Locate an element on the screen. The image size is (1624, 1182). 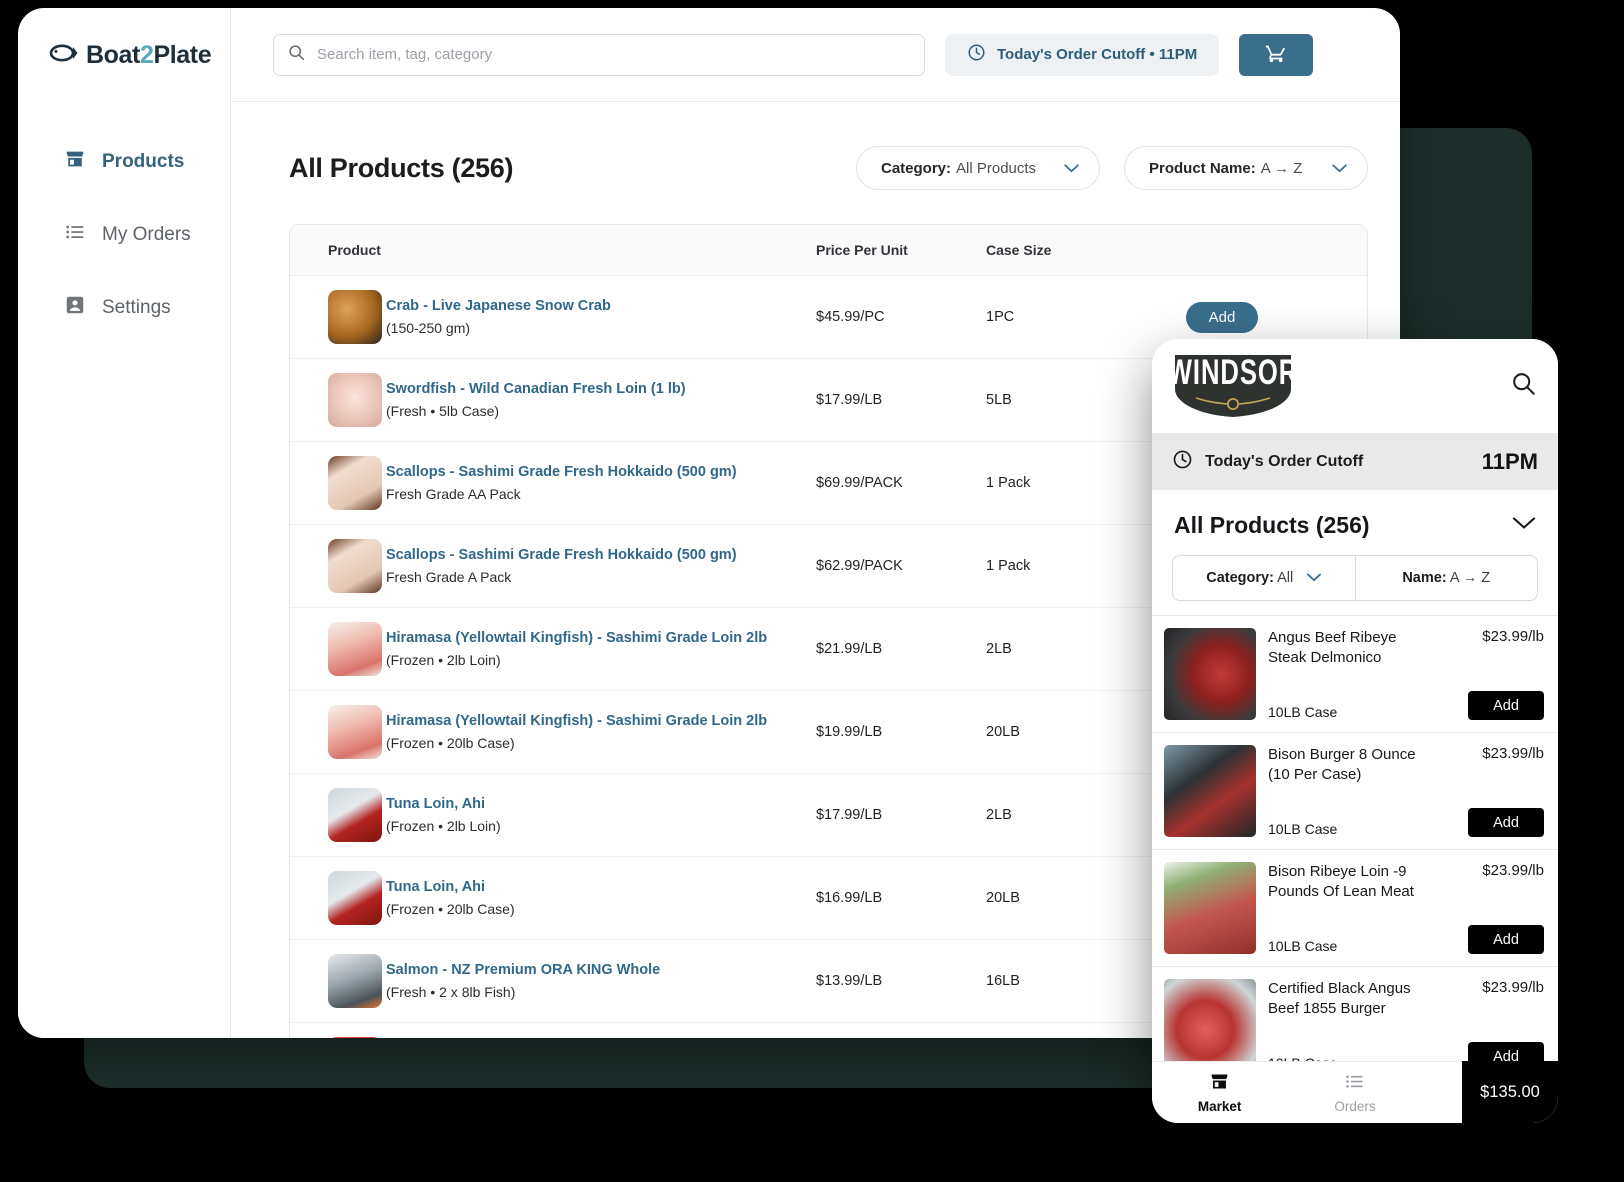
product-name-sort-filter: Product Name: A → Z is located at coordinates (1246, 168).